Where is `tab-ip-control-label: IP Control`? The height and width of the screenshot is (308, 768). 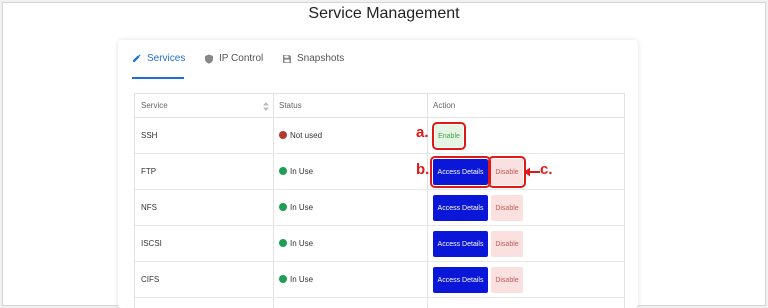 tab-ip-control-label: IP Control is located at coordinates (241, 58).